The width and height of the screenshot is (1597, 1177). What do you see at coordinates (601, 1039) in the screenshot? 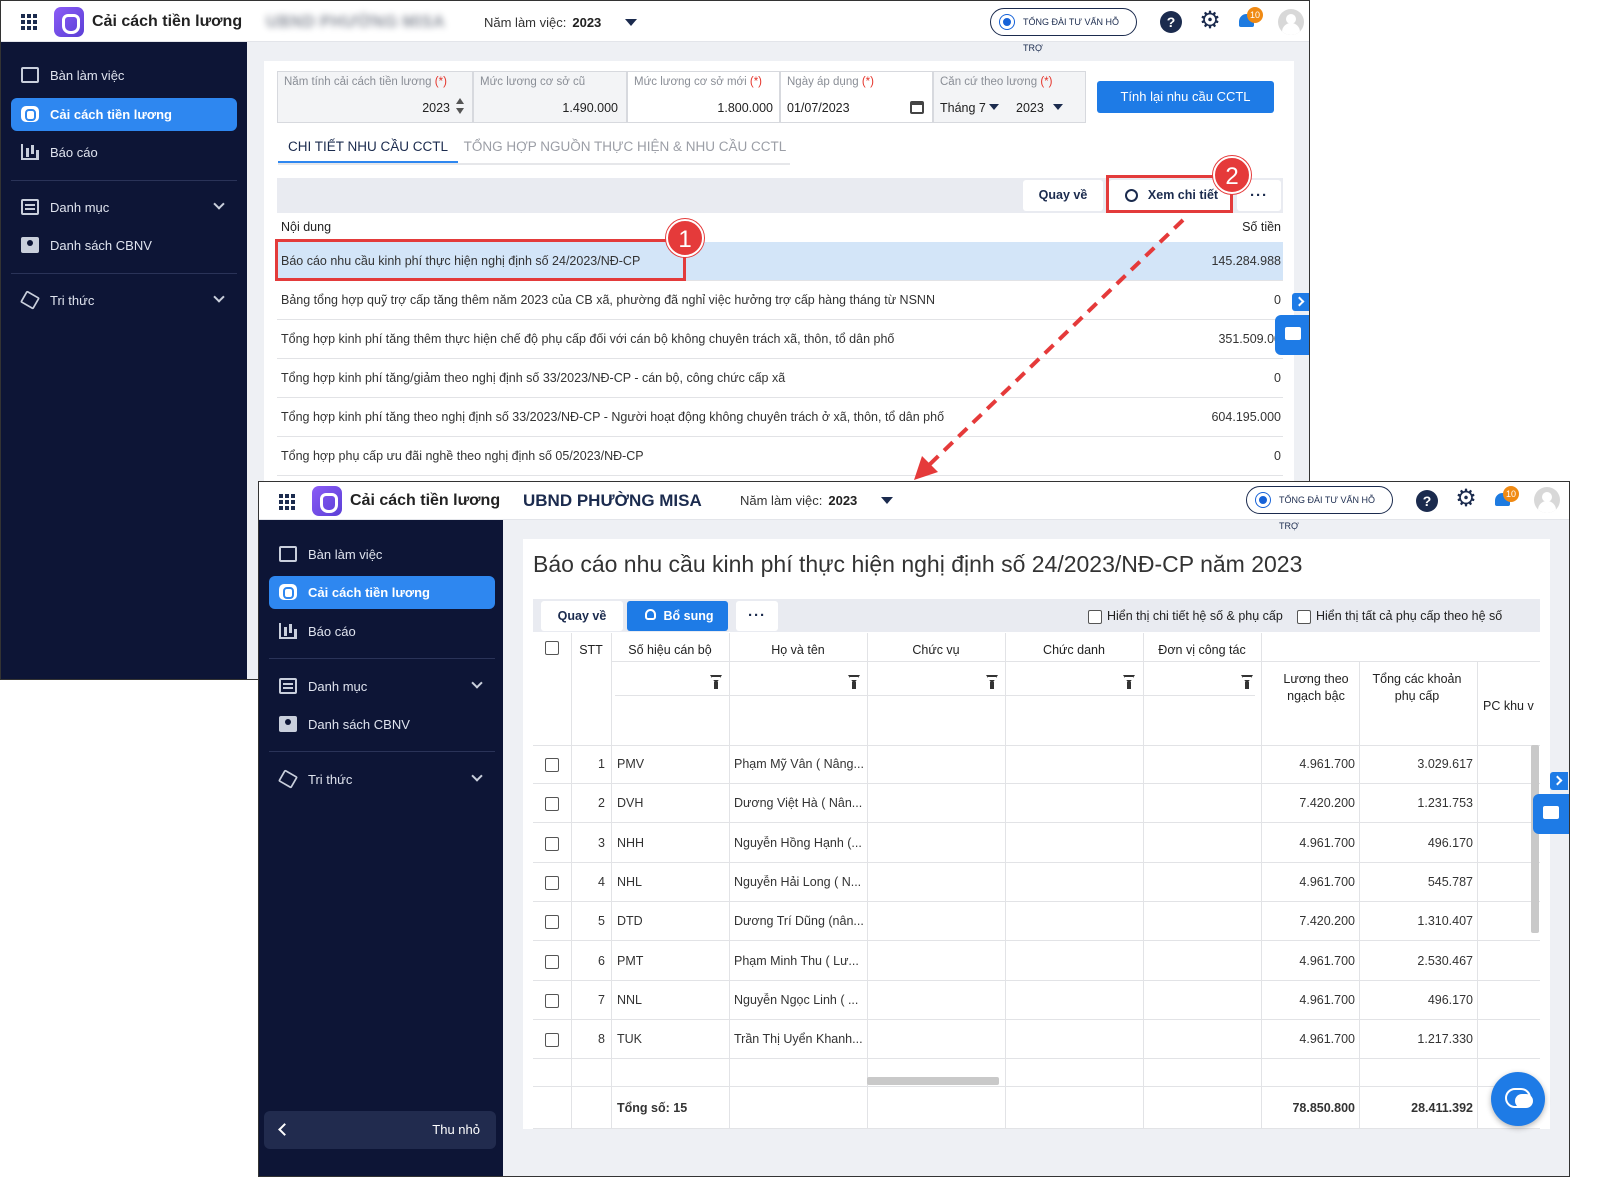
I see `cell-stt: 8` at bounding box center [601, 1039].